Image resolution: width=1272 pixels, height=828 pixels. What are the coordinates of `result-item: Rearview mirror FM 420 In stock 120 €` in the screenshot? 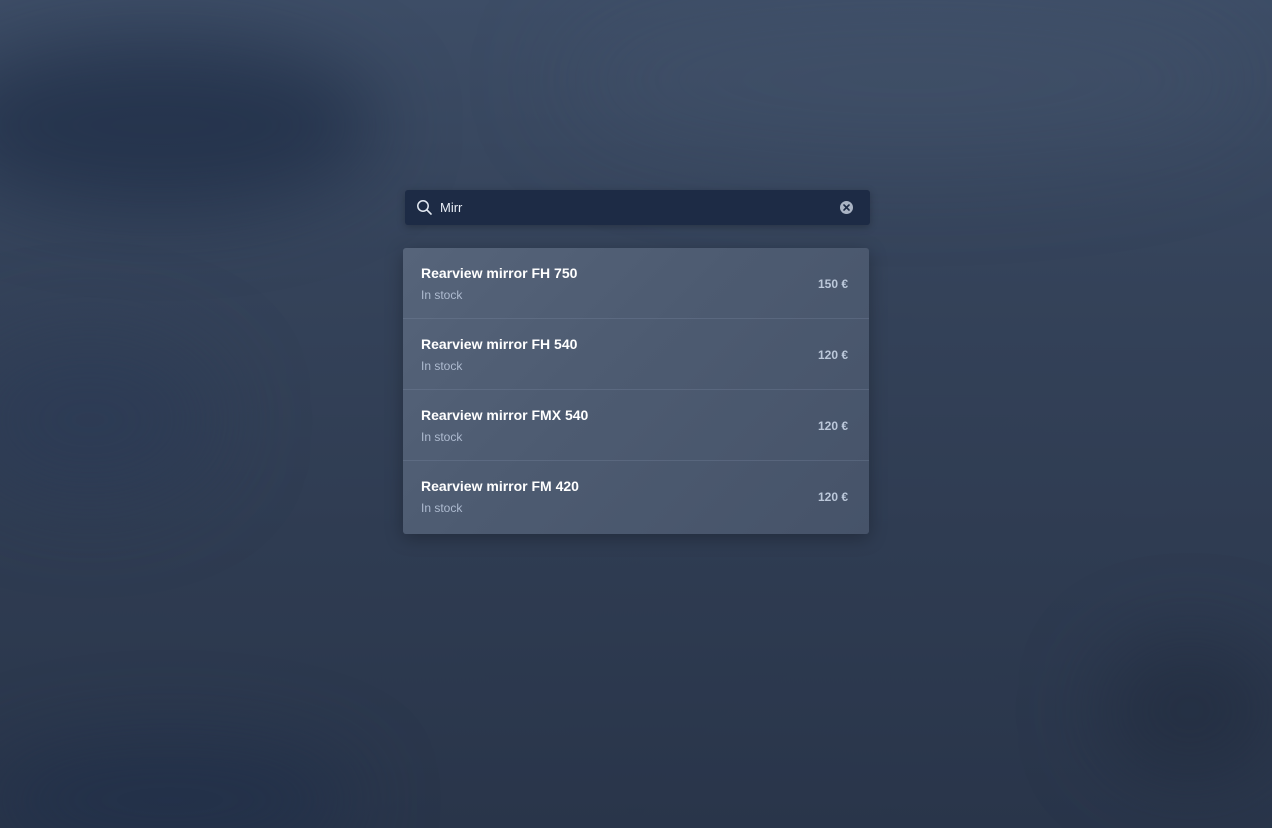 It's located at (636, 497).